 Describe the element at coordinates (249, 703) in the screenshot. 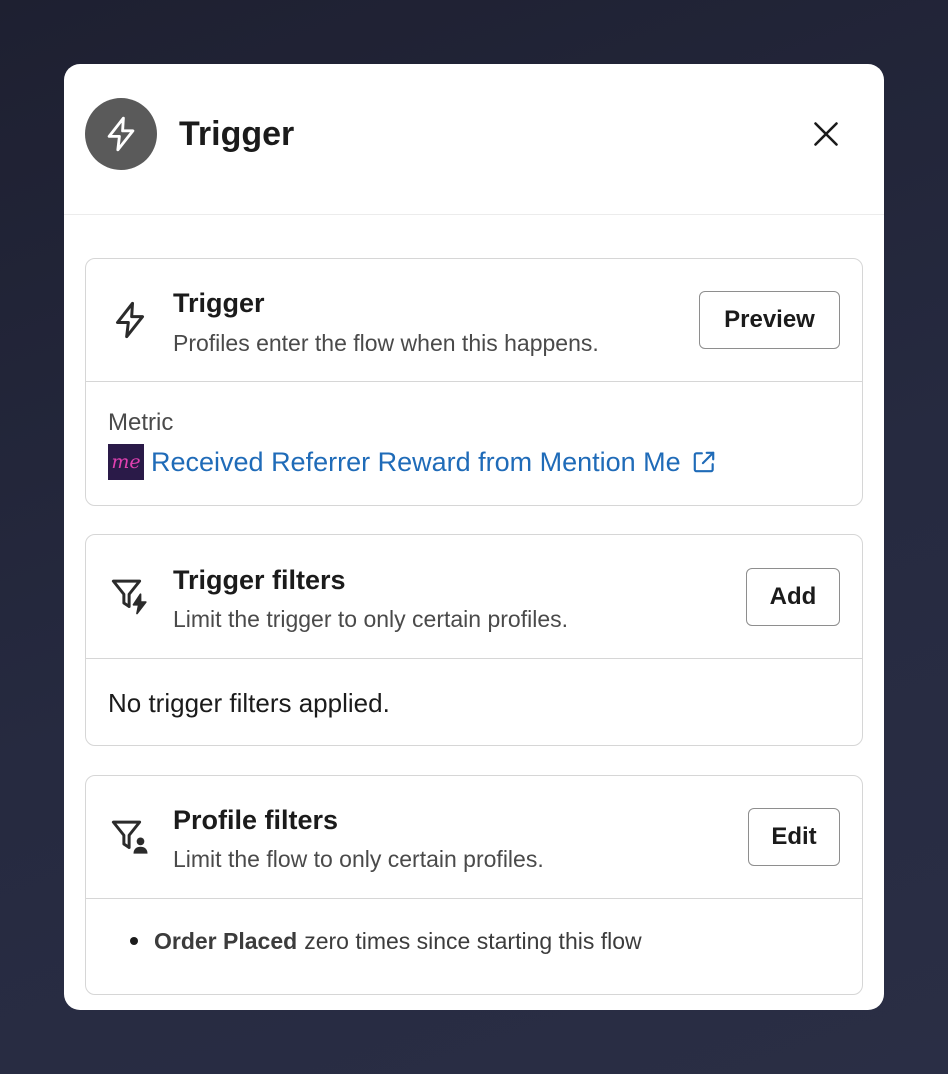

I see `no-filters-text: No trigger filters applied.` at that location.